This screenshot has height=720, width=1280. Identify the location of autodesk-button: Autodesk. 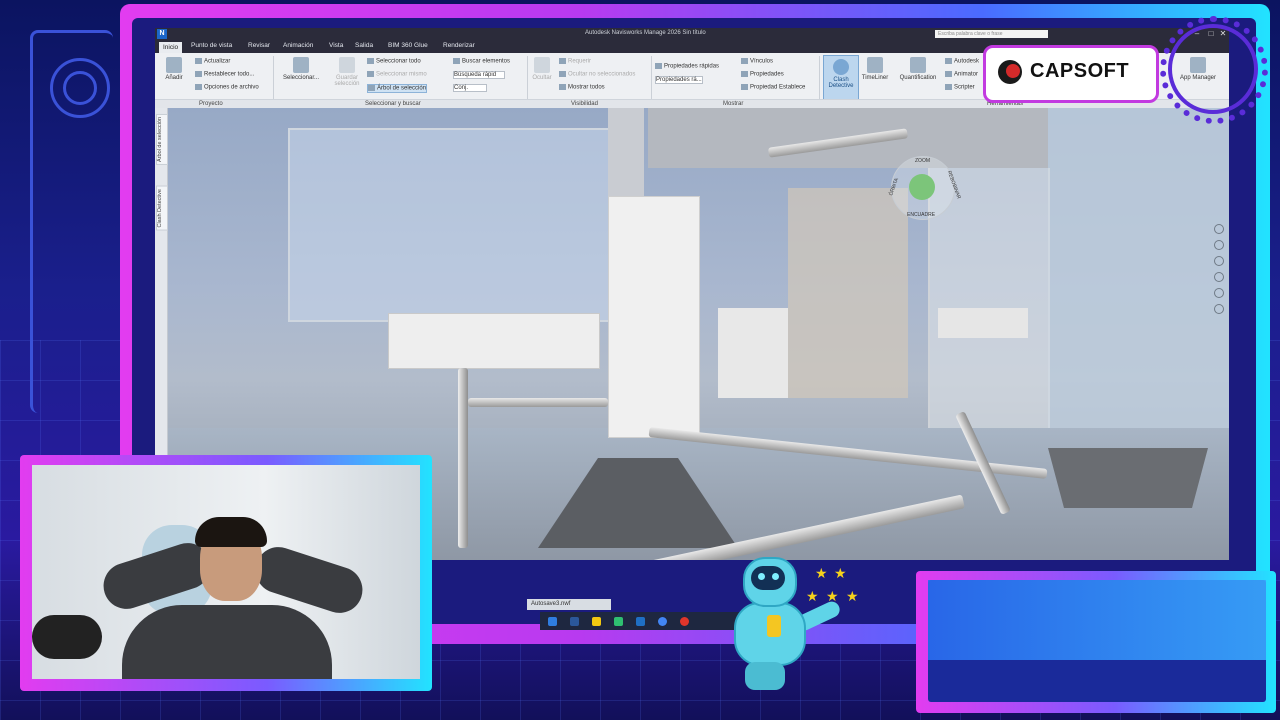
(962, 61).